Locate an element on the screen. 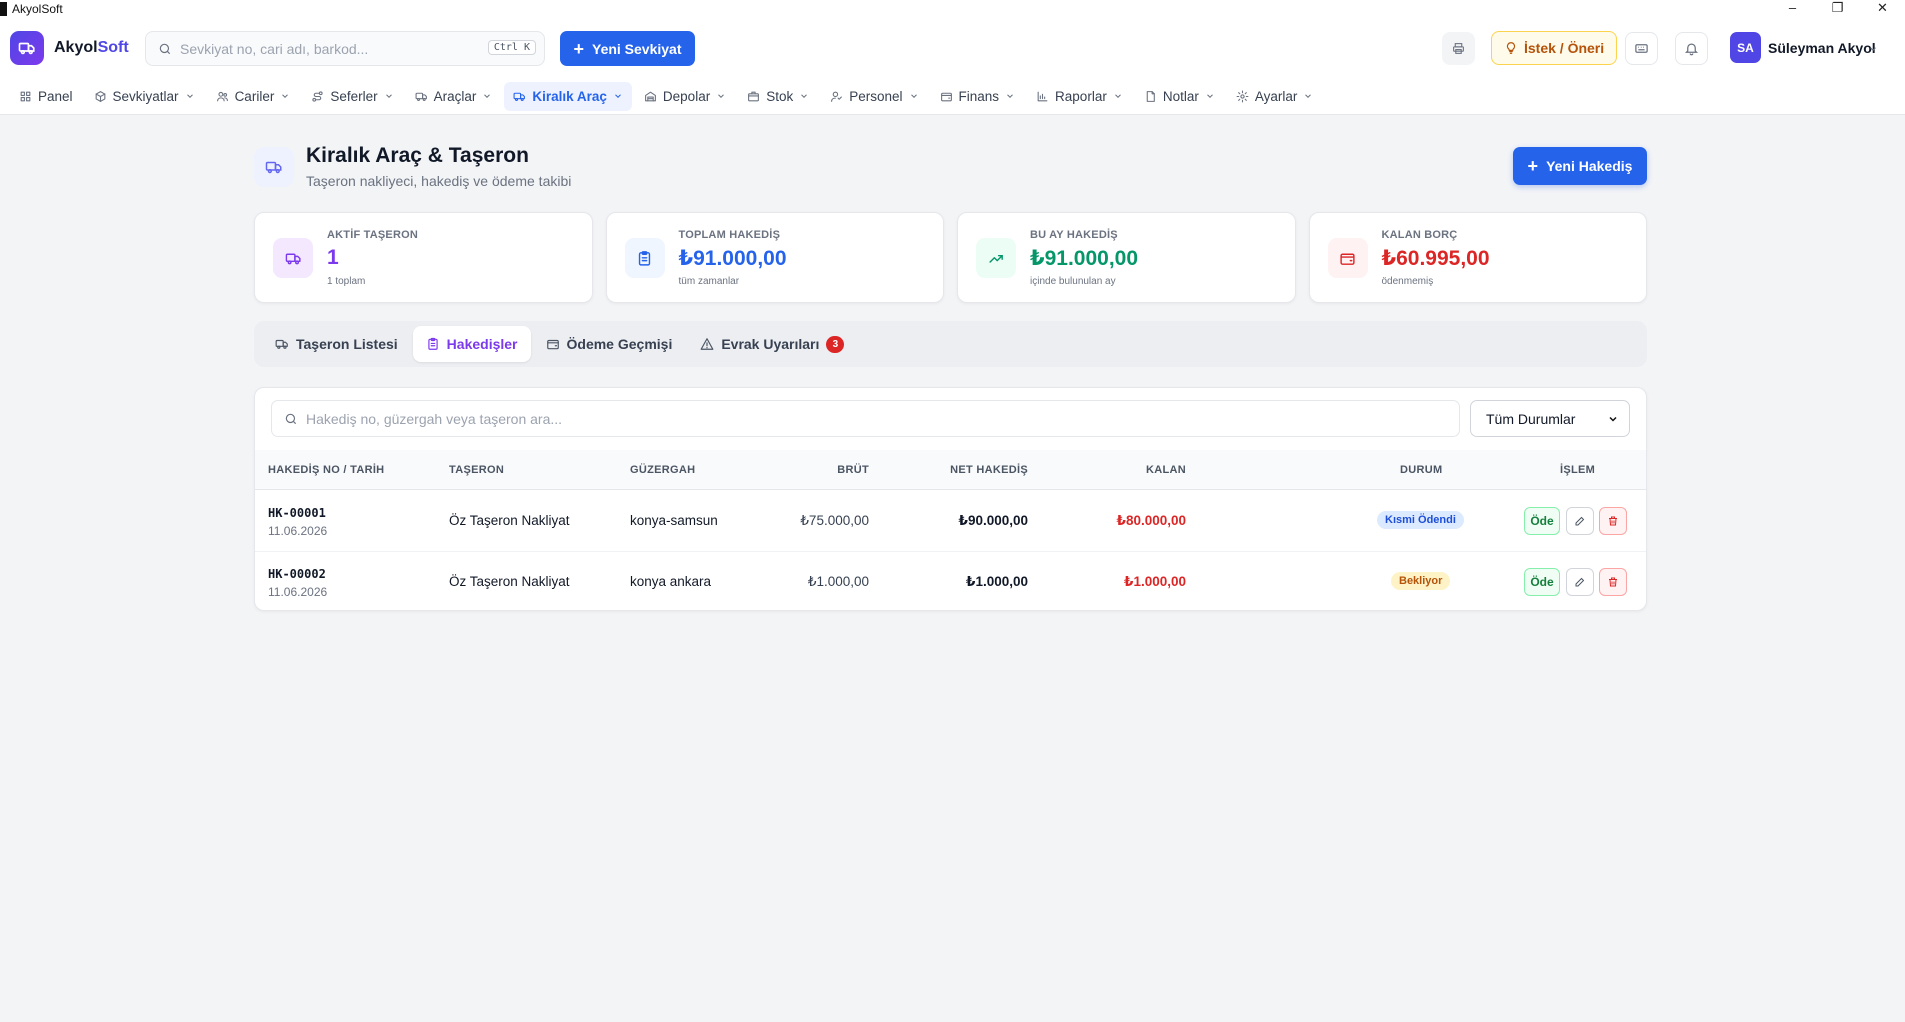 This screenshot has height=1022, width=1905. new-shipment-label: Yeni Sevkiyat is located at coordinates (637, 48).